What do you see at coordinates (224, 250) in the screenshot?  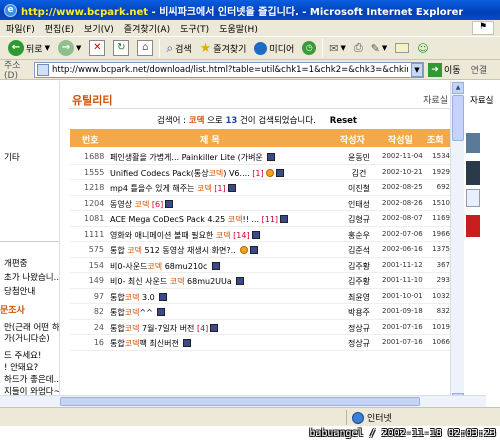 I see `row-title-link: 통합 코덱 512 동영상 재생시 화면?..` at bounding box center [224, 250].